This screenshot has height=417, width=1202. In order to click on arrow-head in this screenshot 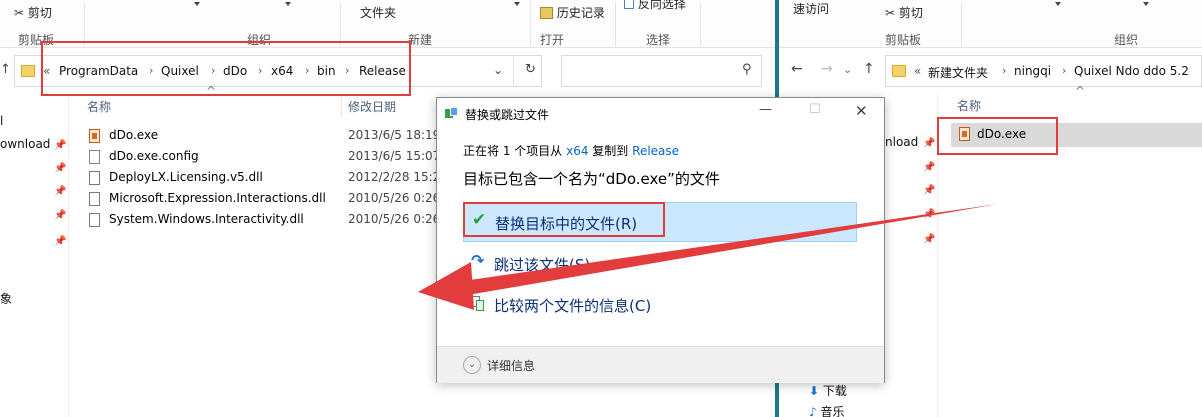, I will do `click(446, 286)`.